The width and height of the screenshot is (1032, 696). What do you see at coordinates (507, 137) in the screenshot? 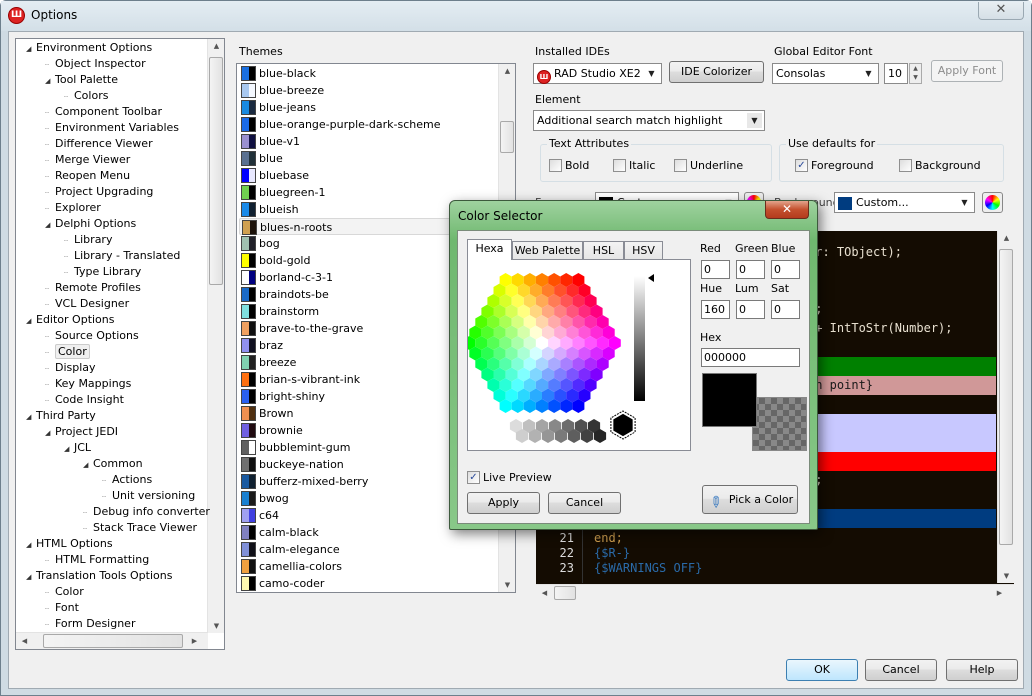
I see `themes-scroll-thumb` at bounding box center [507, 137].